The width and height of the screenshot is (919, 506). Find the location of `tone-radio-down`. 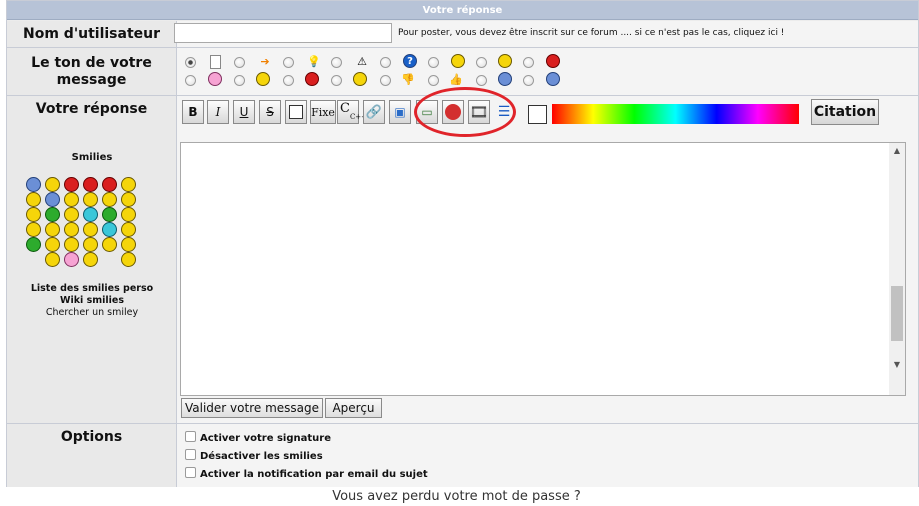

tone-radio-down is located at coordinates (433, 80).